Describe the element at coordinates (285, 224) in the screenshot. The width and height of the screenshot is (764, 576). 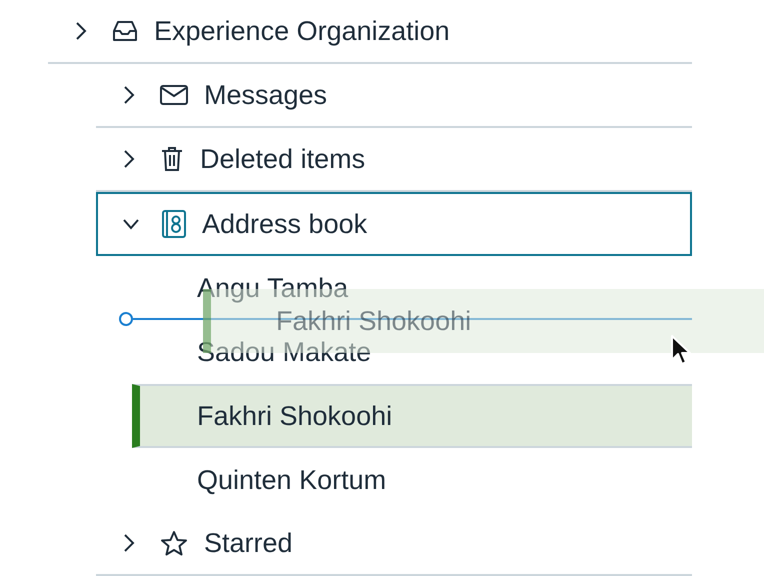
I see `folder-label: Address book` at that location.